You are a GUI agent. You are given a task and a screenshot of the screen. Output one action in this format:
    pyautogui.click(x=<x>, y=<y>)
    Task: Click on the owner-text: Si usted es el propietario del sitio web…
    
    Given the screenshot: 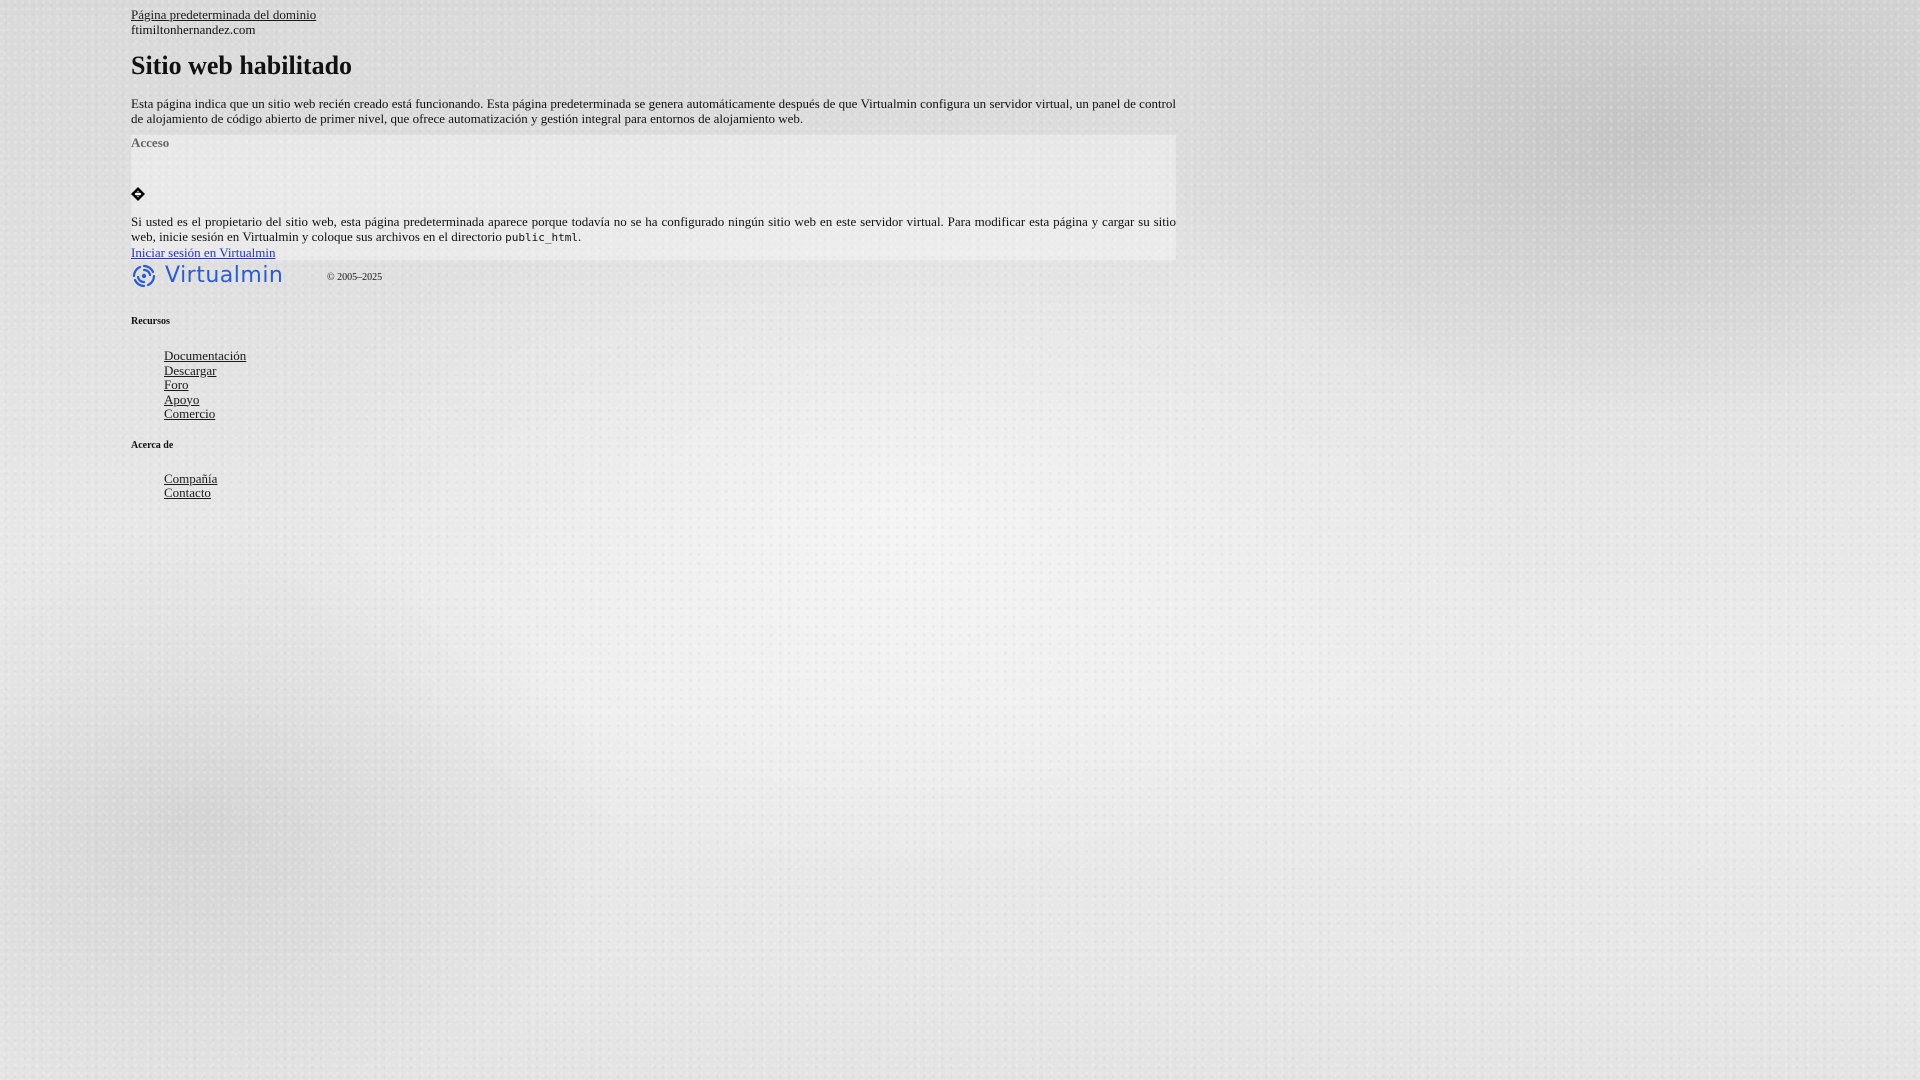 What is the action you would take?
    pyautogui.click(x=653, y=229)
    